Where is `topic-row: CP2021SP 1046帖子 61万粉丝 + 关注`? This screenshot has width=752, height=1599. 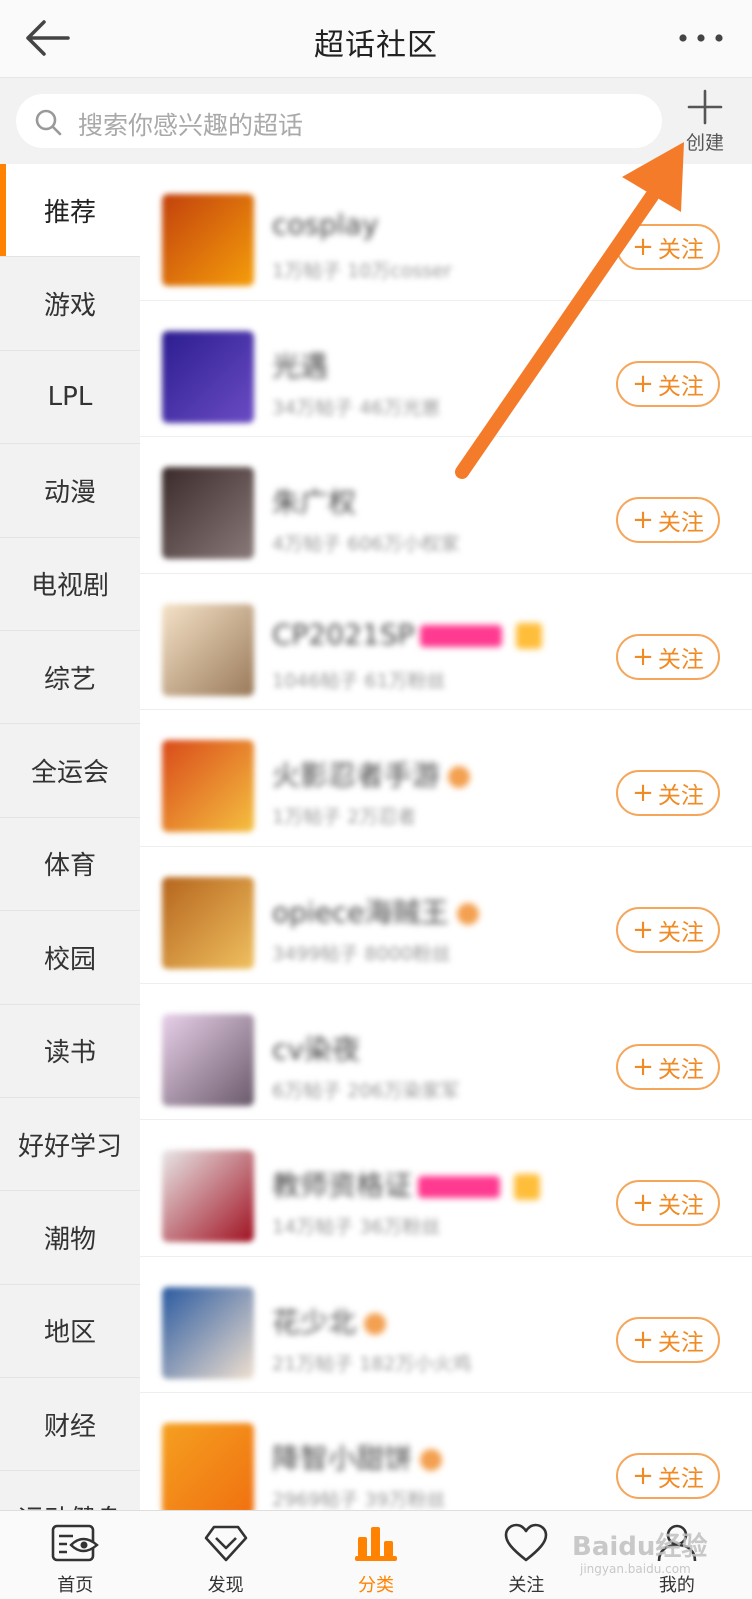 topic-row: CP2021SP 1046帖子 61万粉丝 + 关注 is located at coordinates (446, 642).